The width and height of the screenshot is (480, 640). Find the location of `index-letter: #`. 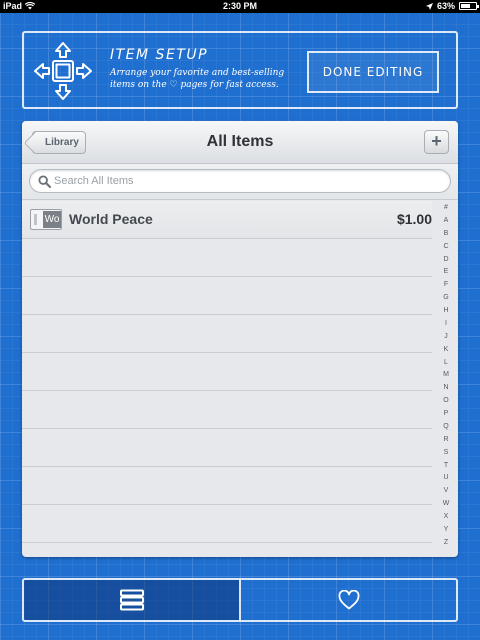

index-letter: # is located at coordinates (446, 207).